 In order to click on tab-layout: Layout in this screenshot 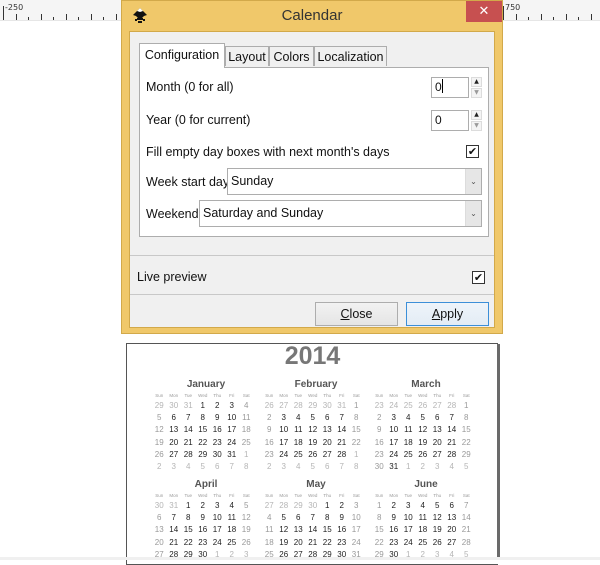, I will do `click(247, 56)`.